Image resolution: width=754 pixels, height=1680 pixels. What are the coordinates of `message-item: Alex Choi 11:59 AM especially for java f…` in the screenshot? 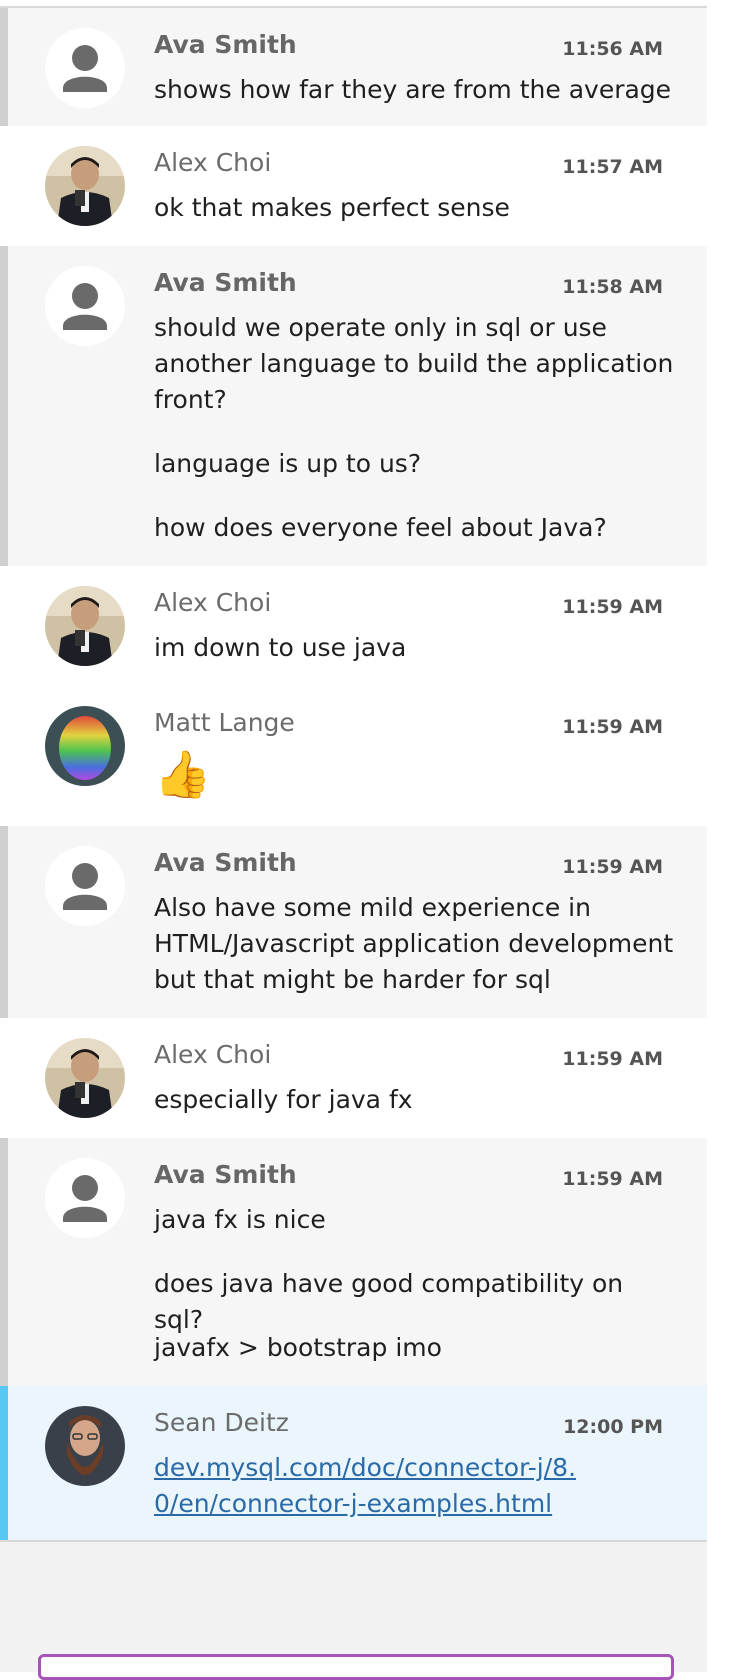 It's located at (353, 1078).